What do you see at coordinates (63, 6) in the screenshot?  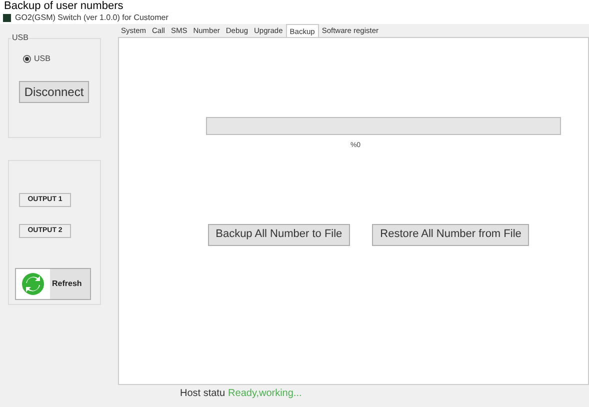 I see `caption: Backup of user numbers` at bounding box center [63, 6].